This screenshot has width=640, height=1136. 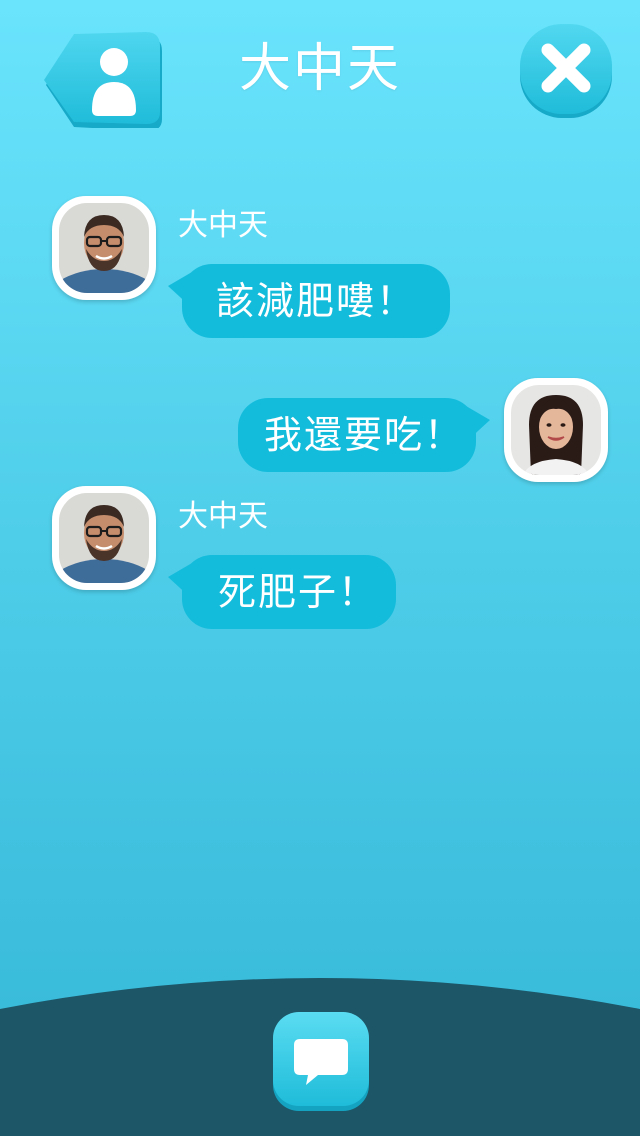 I want to click on woman-avatar, so click(x=556, y=430).